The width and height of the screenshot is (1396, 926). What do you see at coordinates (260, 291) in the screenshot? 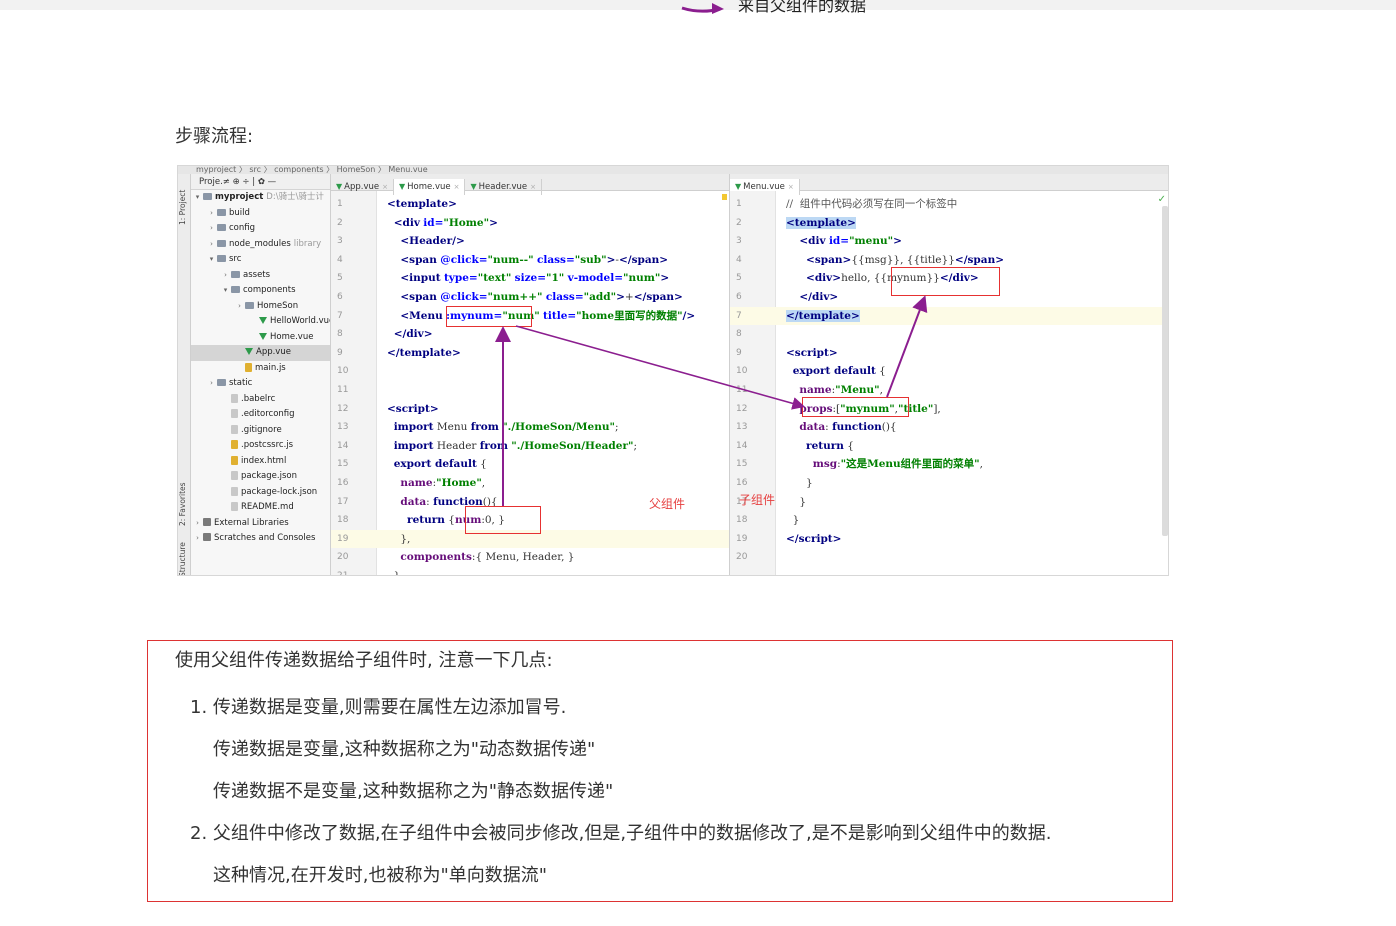
I see `tree-item: ▾ components` at bounding box center [260, 291].